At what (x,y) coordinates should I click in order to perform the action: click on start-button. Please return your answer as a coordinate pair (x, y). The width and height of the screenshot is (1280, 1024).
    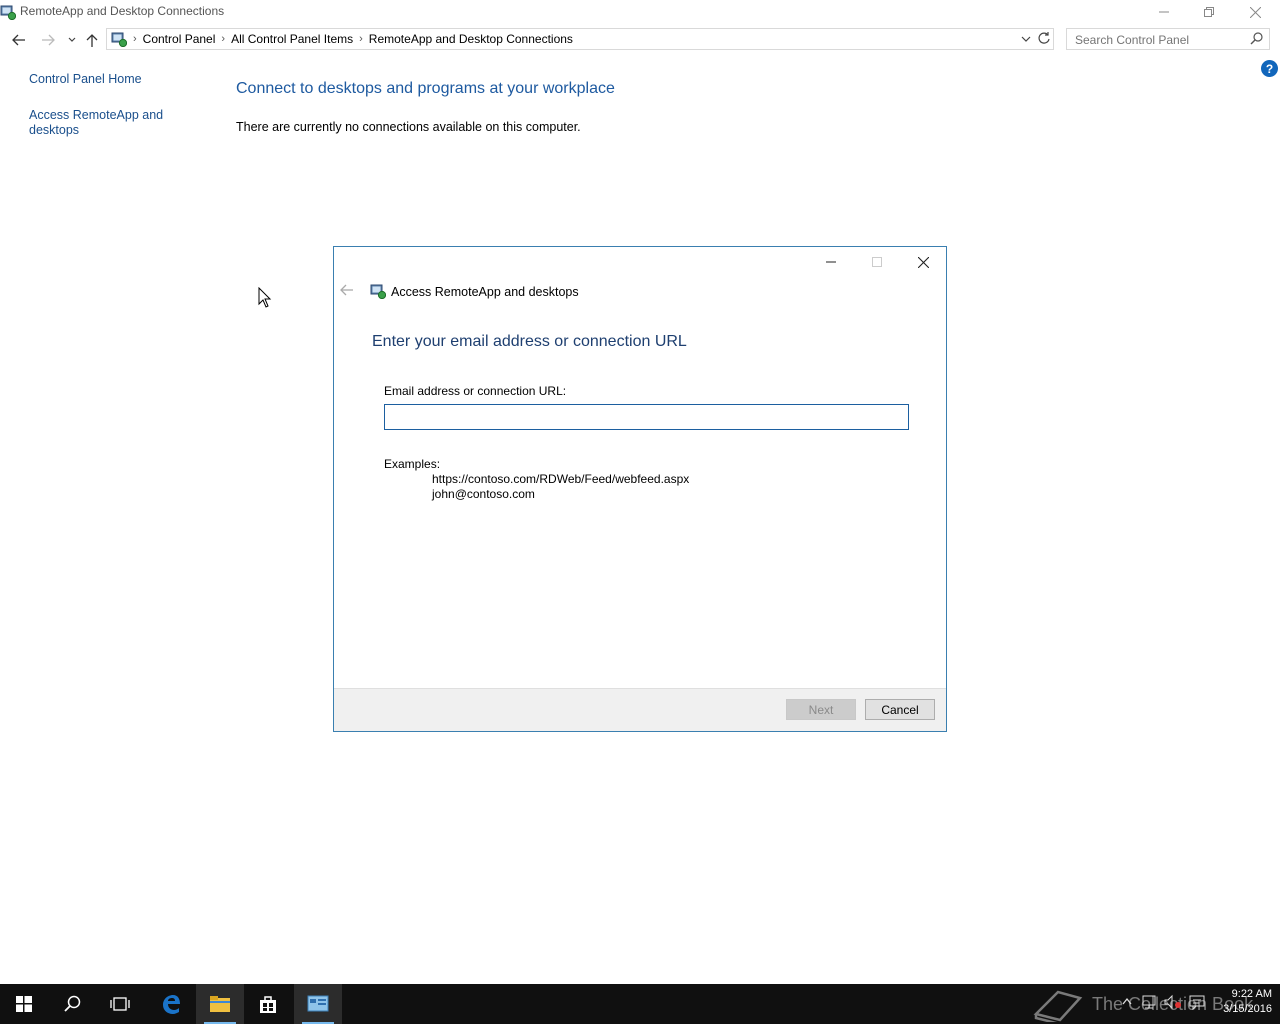
    Looking at the image, I should click on (24, 1004).